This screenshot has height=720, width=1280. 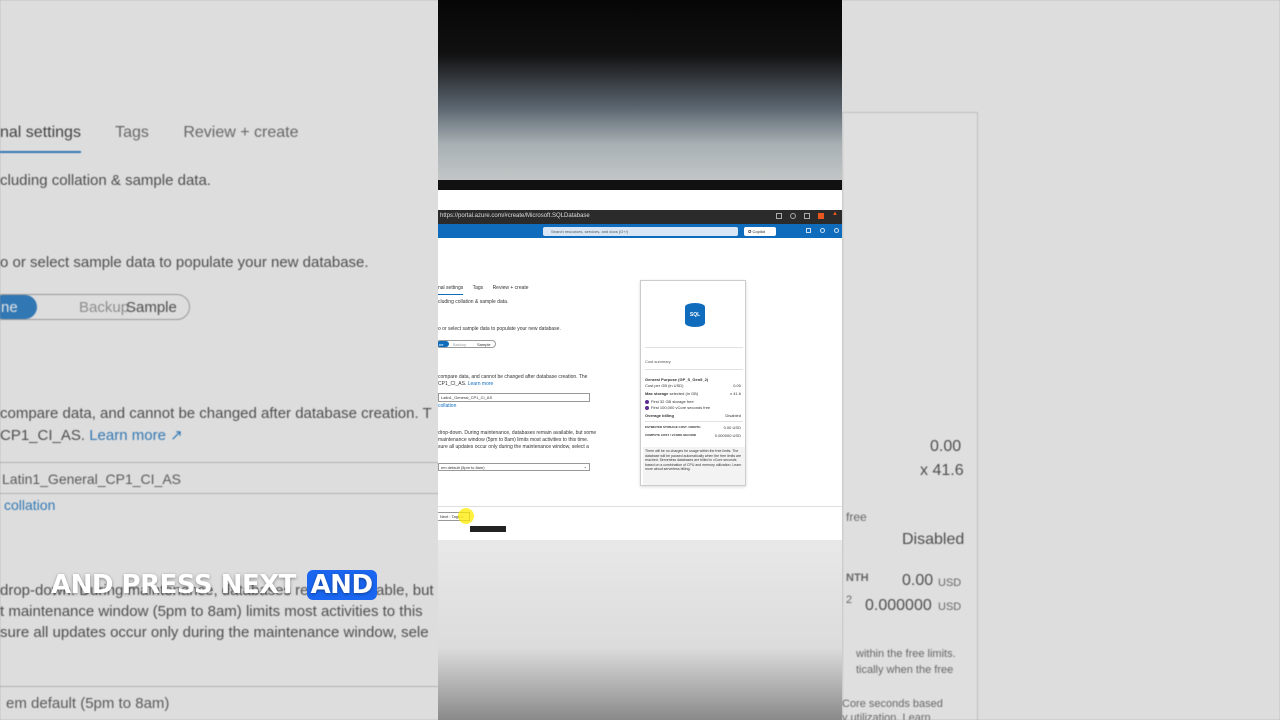 I want to click on collation-description-2: CP1_CI_AS., so click(x=452, y=384).